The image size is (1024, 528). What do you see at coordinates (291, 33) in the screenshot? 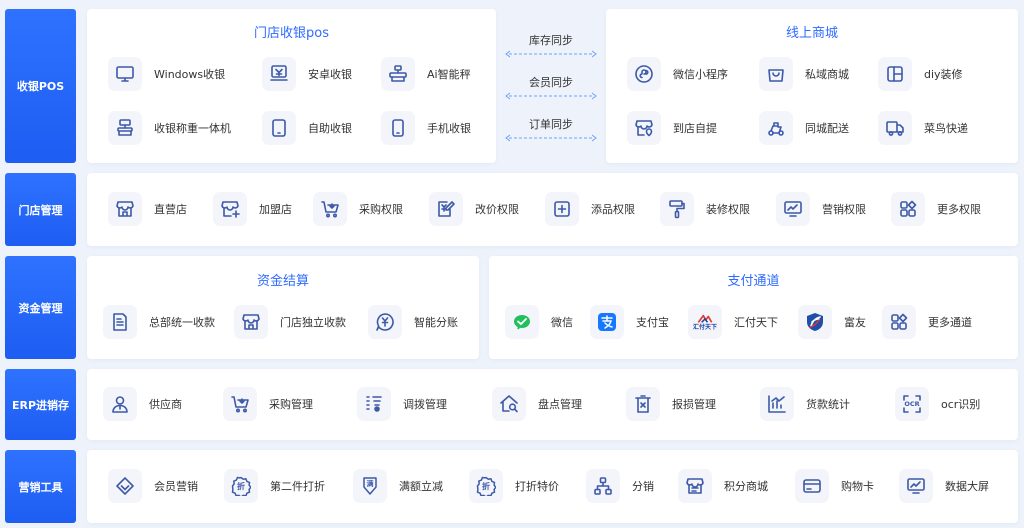
I see `store-pos-title: 门店收银pos` at bounding box center [291, 33].